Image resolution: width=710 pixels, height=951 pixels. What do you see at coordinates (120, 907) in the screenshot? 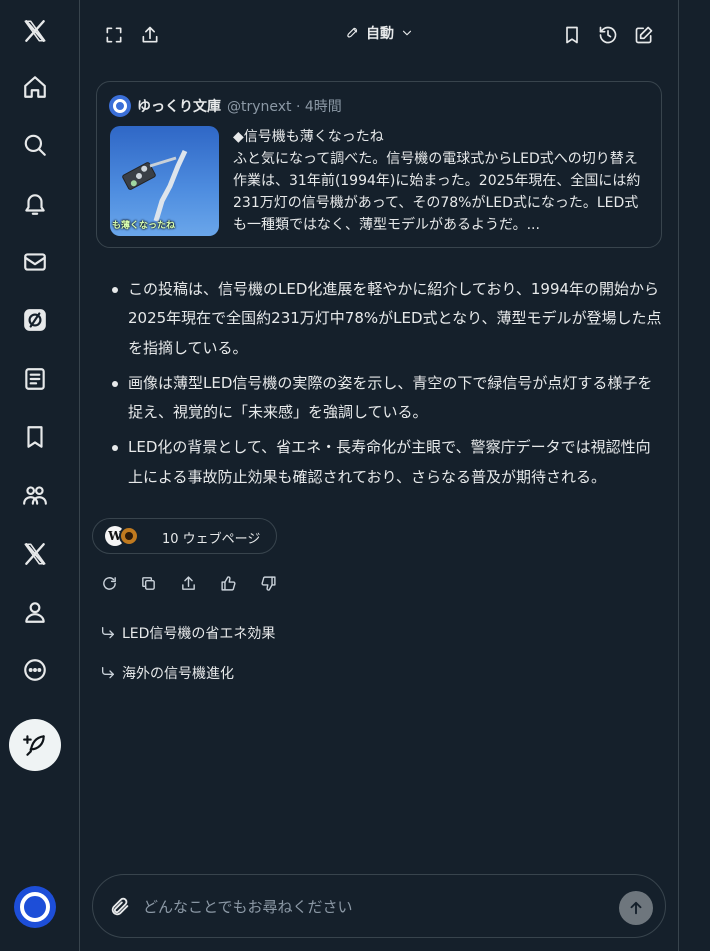
I see `paperclip-icon` at bounding box center [120, 907].